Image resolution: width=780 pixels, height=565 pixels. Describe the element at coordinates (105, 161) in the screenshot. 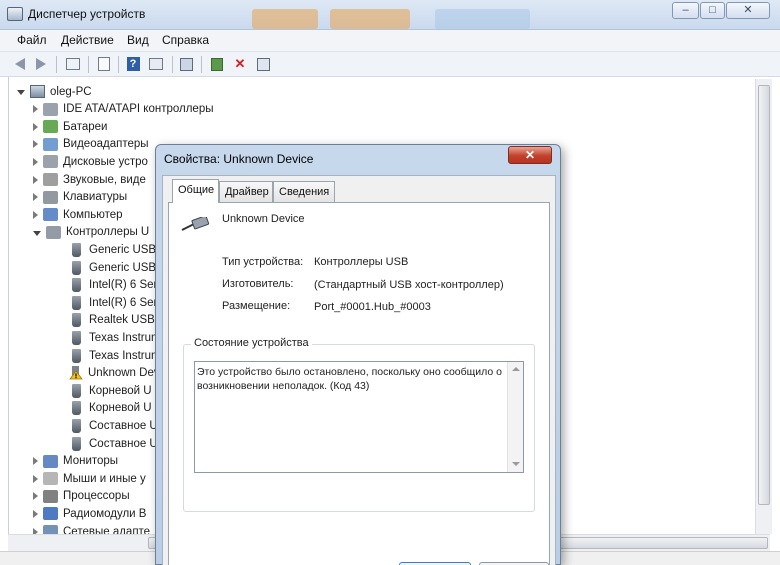

I see `tree-category-label: Дисковые устро` at that location.